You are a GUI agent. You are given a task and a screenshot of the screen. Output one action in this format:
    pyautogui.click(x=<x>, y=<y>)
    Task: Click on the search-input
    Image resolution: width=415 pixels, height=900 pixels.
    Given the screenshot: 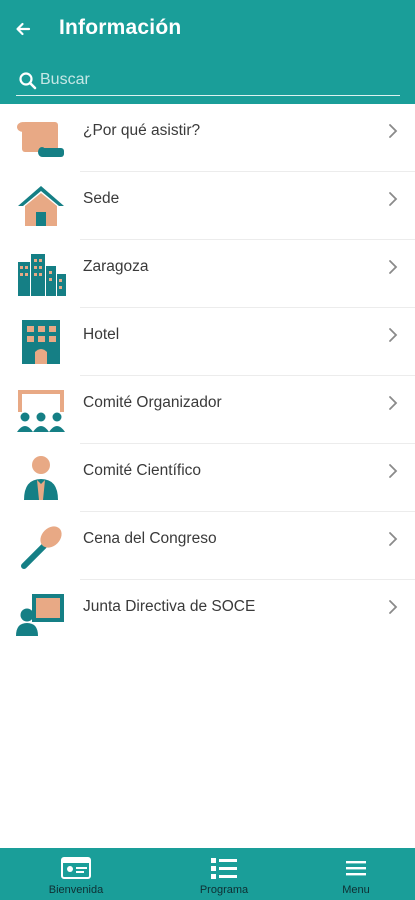 What is the action you would take?
    pyautogui.click(x=215, y=80)
    